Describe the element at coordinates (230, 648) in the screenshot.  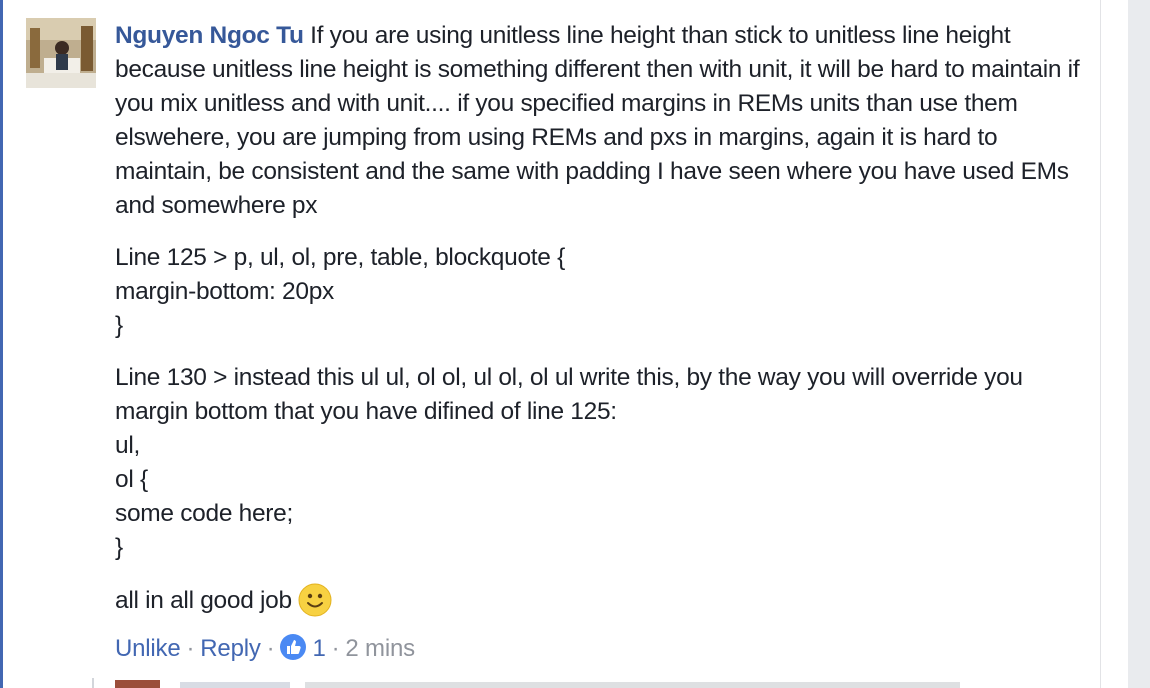
I see `reply-button: Reply` at that location.